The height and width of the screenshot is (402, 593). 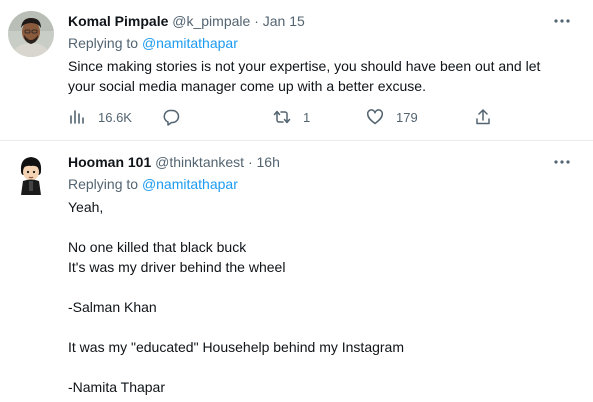 What do you see at coordinates (117, 387) in the screenshot?
I see `tweet-text-line: -Namita Thapar` at bounding box center [117, 387].